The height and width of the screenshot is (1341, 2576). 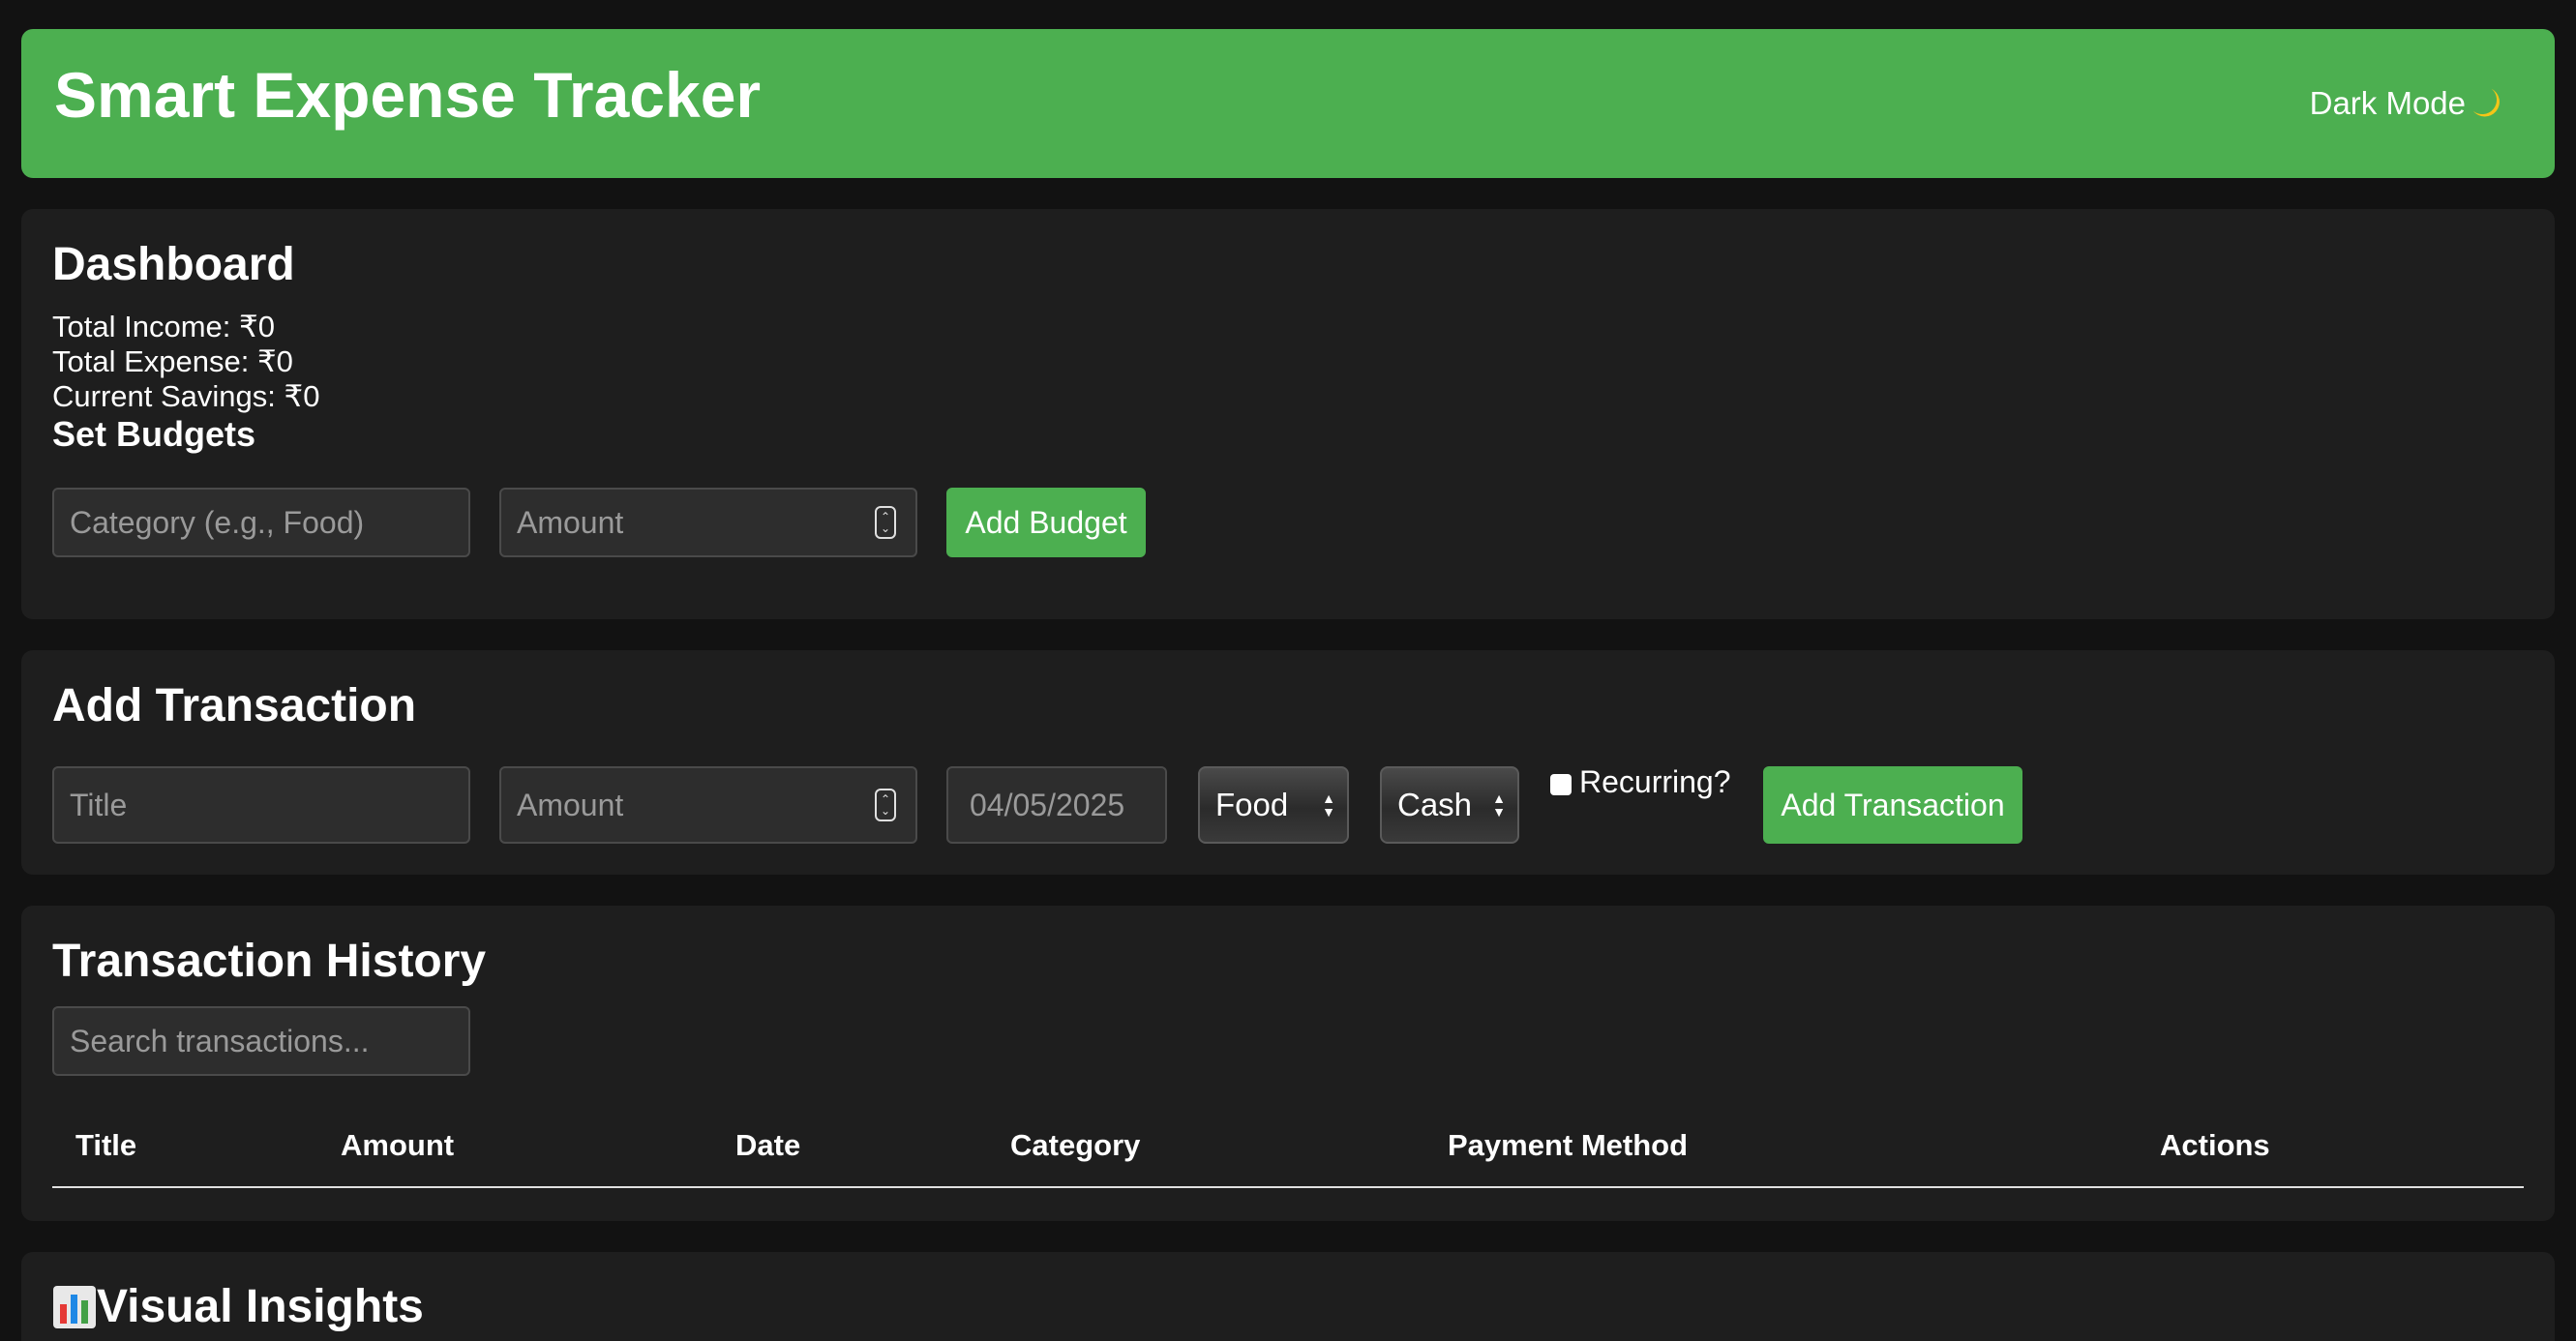 I want to click on recurring-label: Recurring?, so click(x=1655, y=781).